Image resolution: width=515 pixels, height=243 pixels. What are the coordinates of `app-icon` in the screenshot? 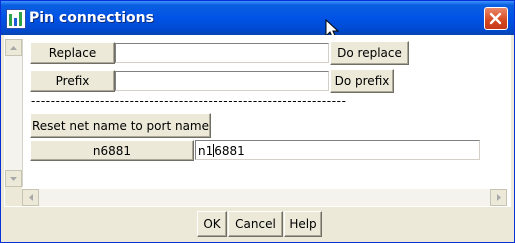 It's located at (16, 19).